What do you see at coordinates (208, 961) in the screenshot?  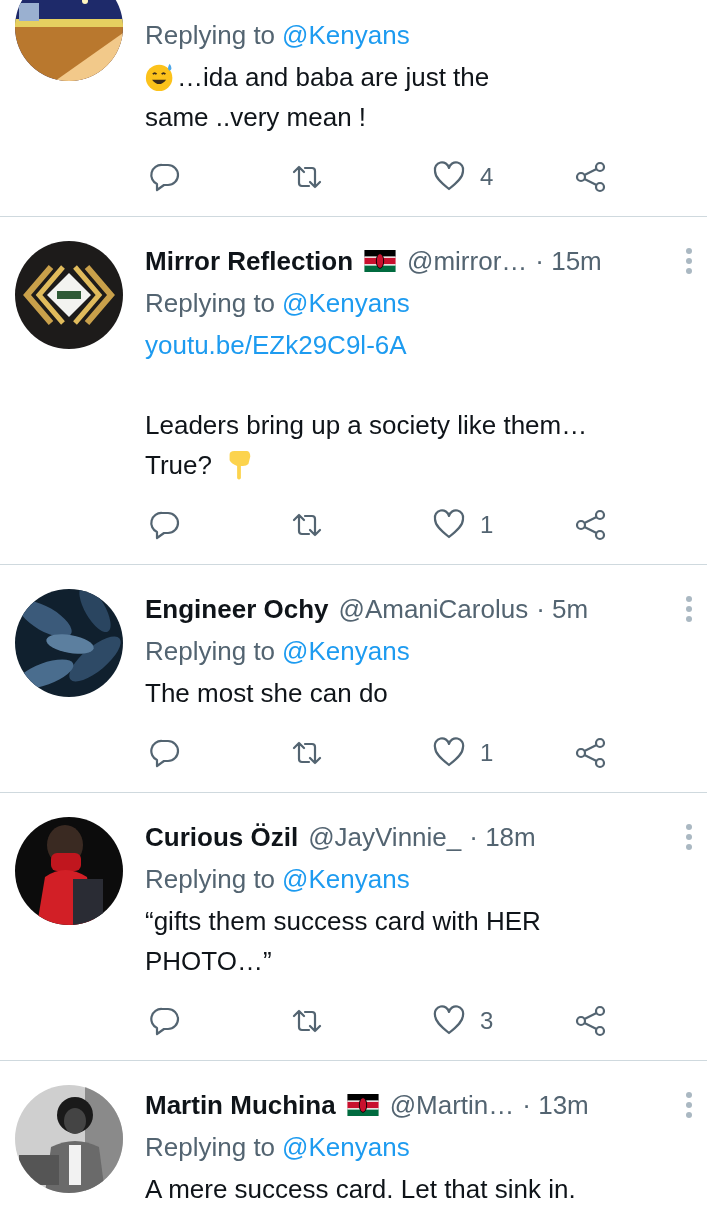 I see `tweet-text: PHOTO…”` at bounding box center [208, 961].